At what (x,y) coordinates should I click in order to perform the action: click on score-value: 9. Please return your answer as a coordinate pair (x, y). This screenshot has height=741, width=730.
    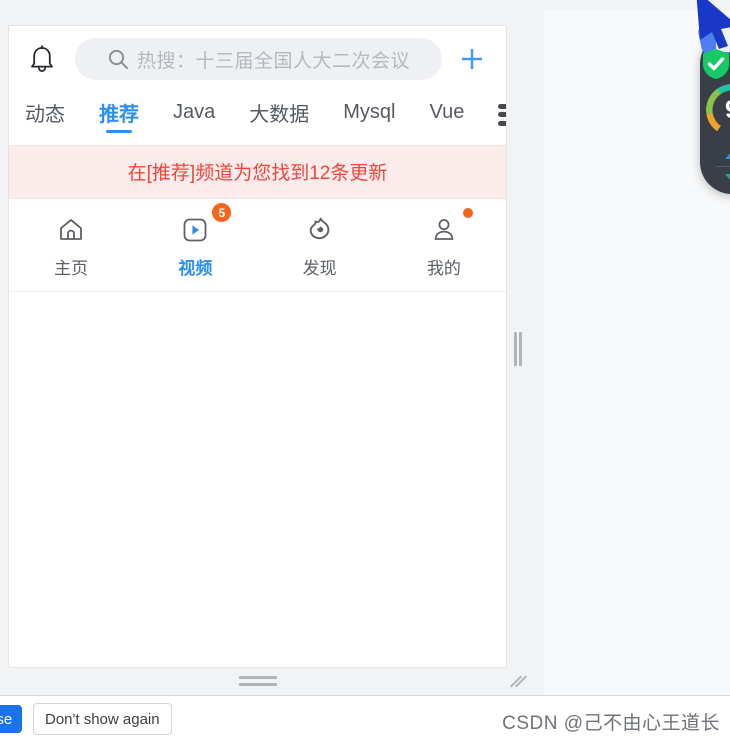
    Looking at the image, I should click on (718, 110).